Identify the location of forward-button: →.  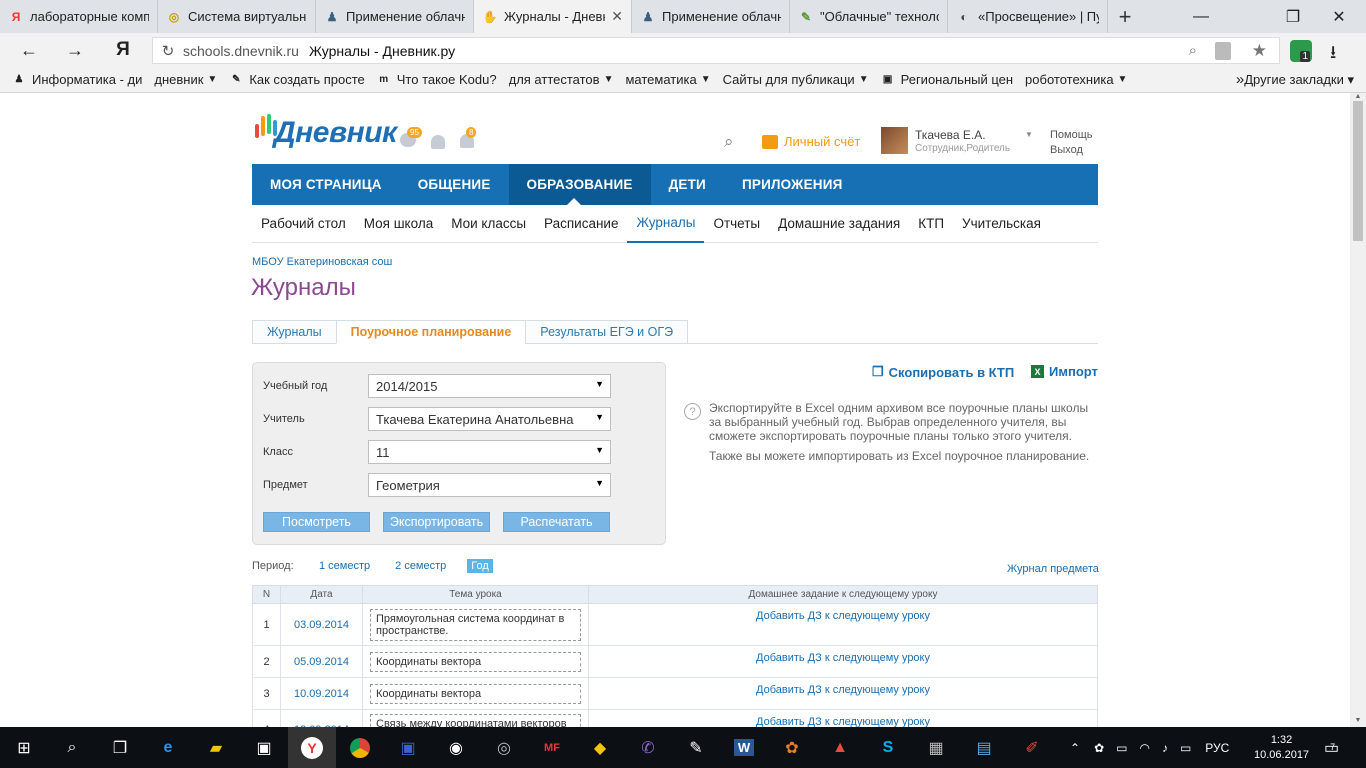
(75, 50).